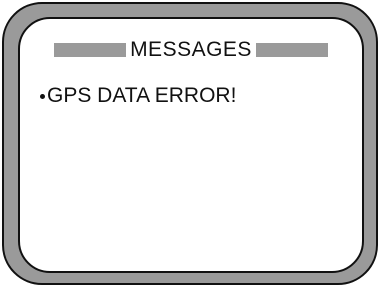 This screenshot has height=289, width=382. I want to click on title-bar-right, so click(291, 50).